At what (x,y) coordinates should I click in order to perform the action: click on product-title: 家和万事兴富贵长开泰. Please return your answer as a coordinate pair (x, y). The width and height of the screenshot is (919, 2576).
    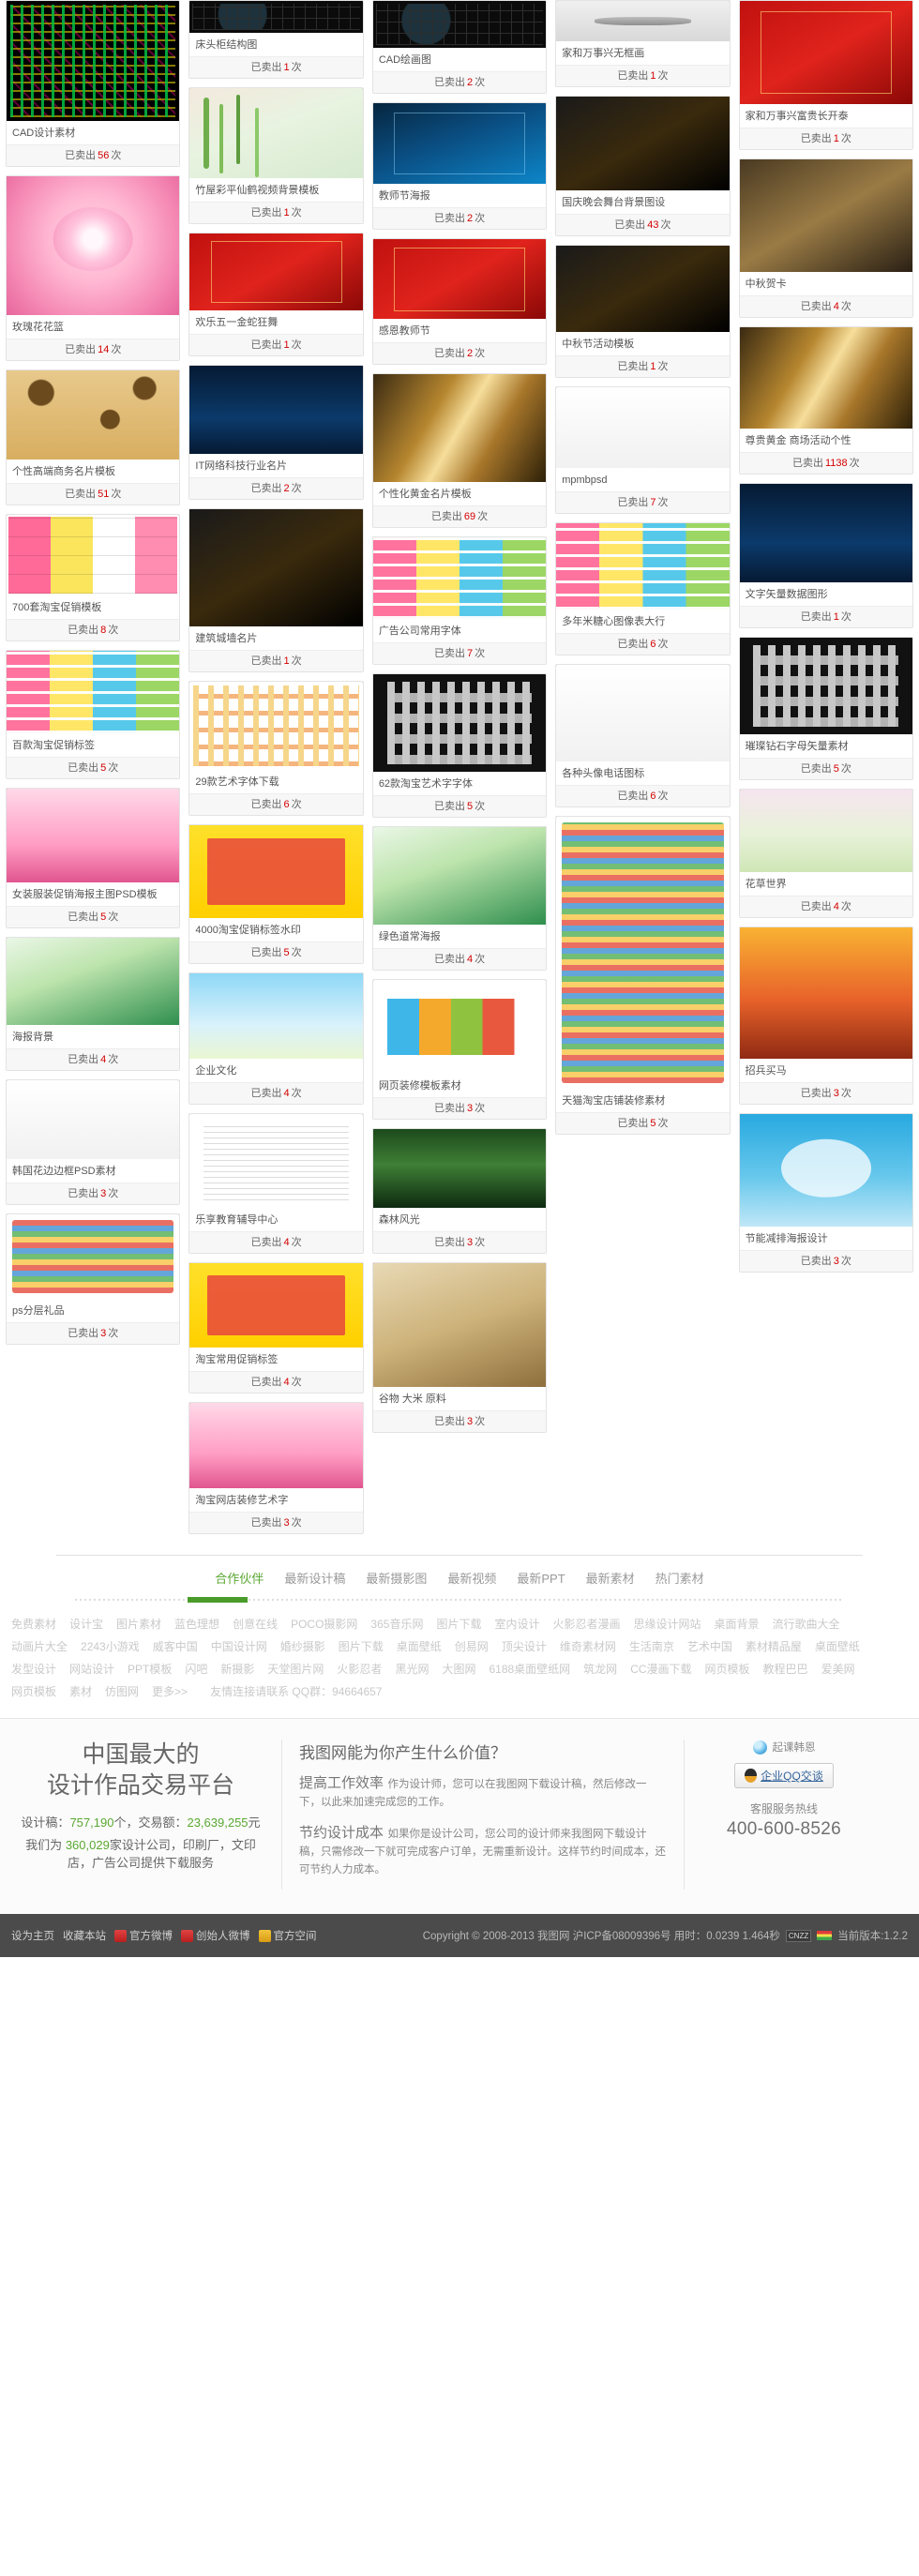
    Looking at the image, I should click on (826, 116).